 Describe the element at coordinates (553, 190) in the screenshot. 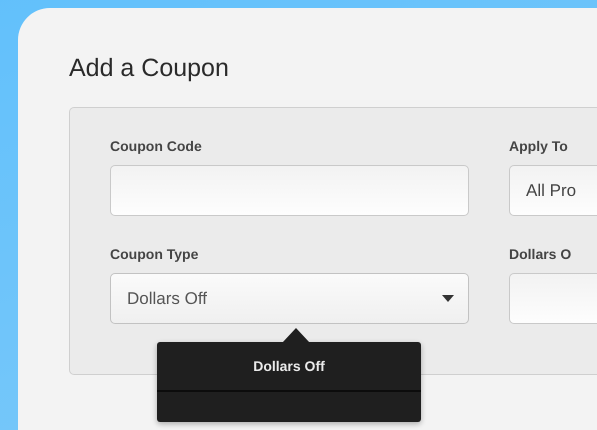

I see `input-field: All Pro` at that location.